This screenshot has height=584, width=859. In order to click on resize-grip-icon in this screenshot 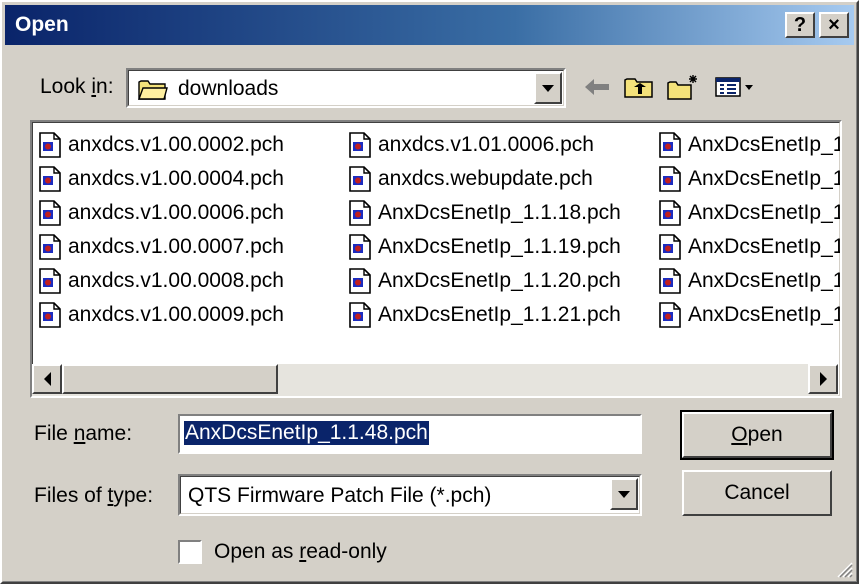, I will do `click(844, 569)`.